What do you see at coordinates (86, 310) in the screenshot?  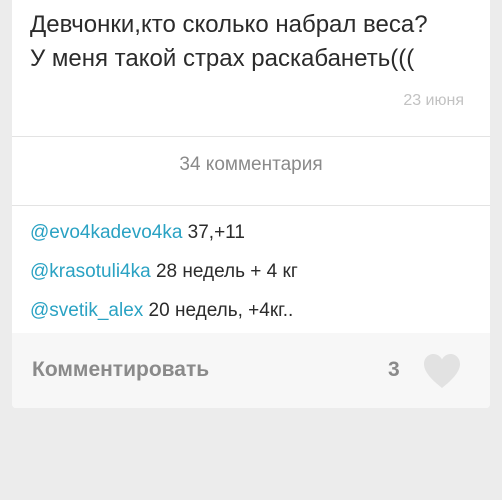 I see `comment-author-link: @svetik_alex` at bounding box center [86, 310].